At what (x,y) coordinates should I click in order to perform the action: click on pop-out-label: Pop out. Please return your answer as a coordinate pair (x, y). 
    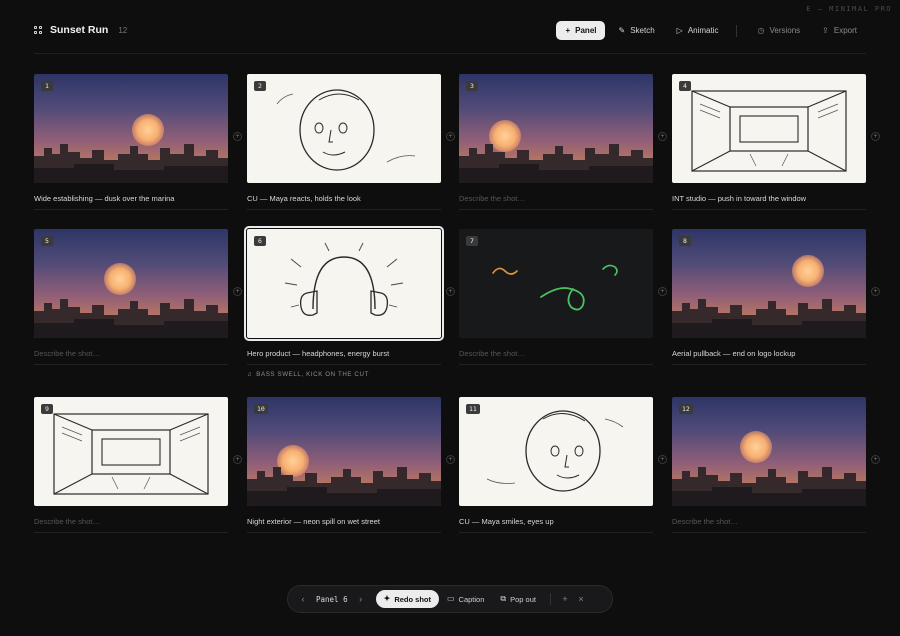
    Looking at the image, I should click on (523, 599).